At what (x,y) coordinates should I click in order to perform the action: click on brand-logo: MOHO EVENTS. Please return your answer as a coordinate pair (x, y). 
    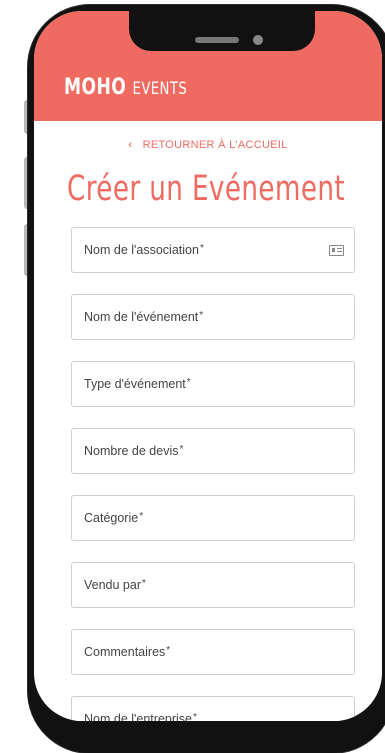
    Looking at the image, I should click on (125, 87).